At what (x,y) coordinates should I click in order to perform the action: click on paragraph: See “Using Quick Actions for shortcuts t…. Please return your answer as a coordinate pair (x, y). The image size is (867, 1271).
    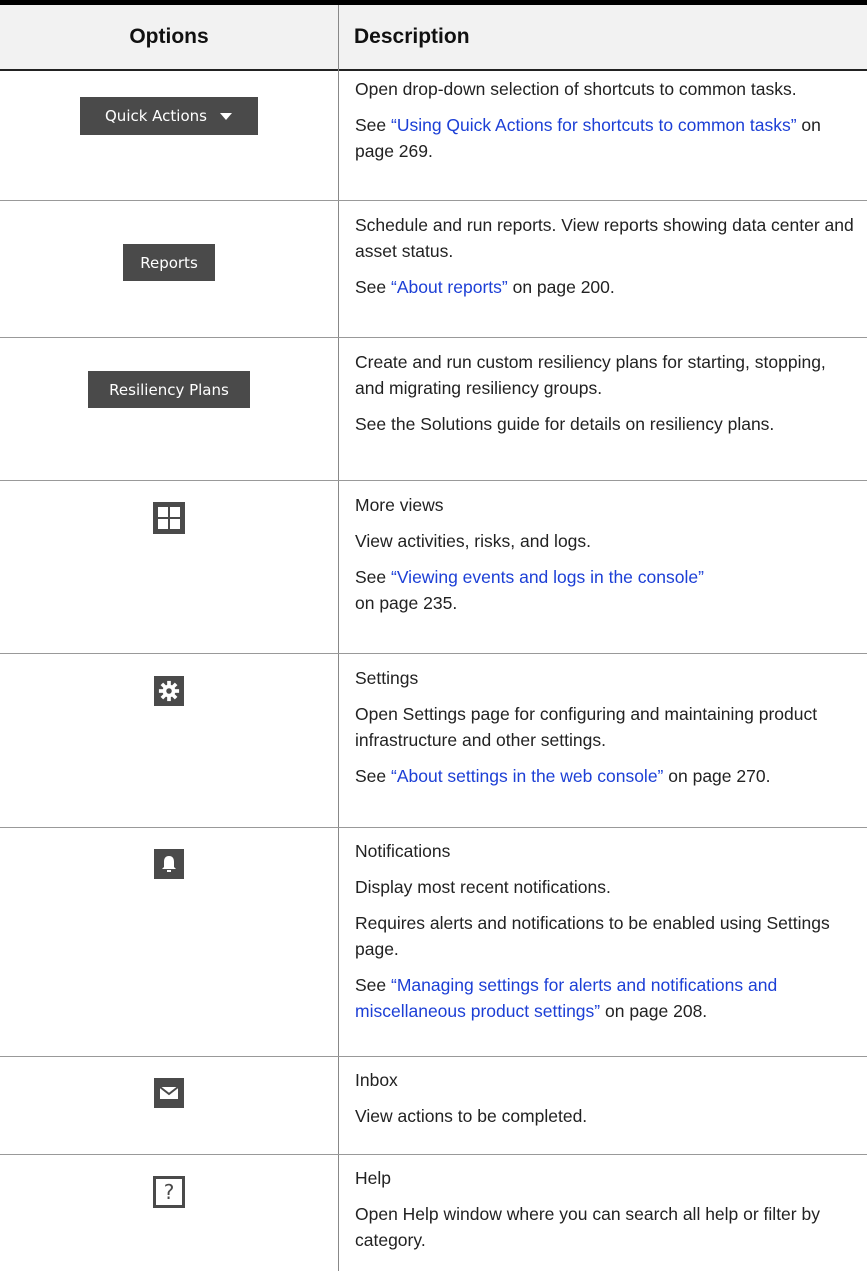
    Looking at the image, I should click on (605, 138).